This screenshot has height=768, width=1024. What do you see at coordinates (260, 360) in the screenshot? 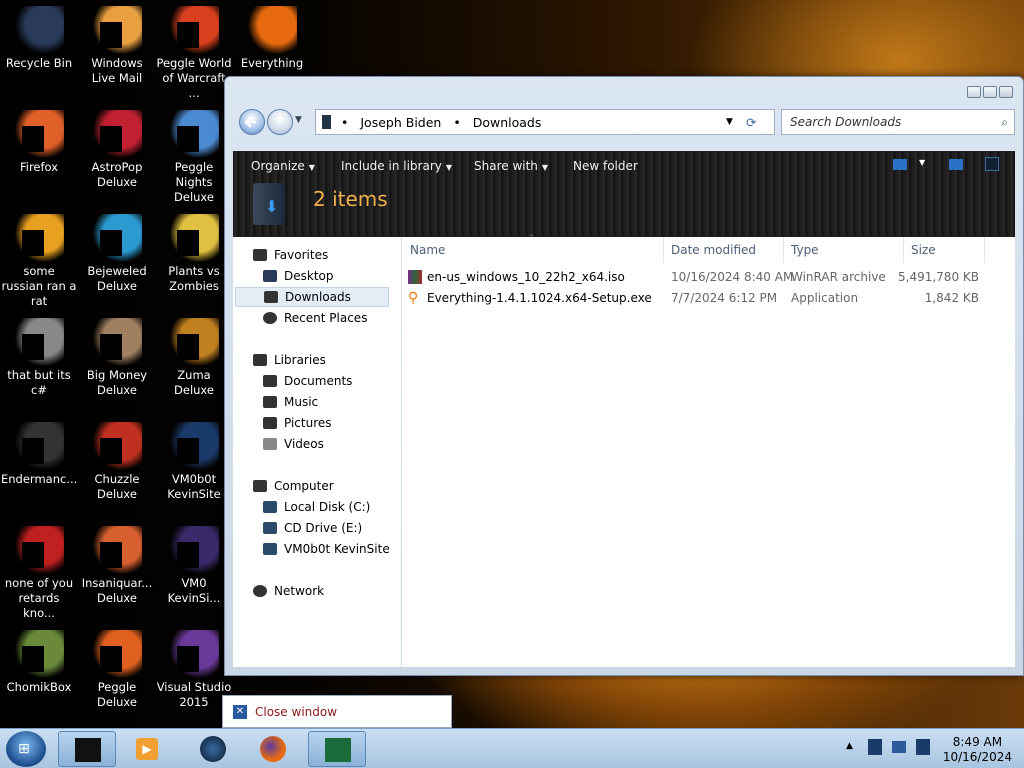
I see `libraries-icon` at bounding box center [260, 360].